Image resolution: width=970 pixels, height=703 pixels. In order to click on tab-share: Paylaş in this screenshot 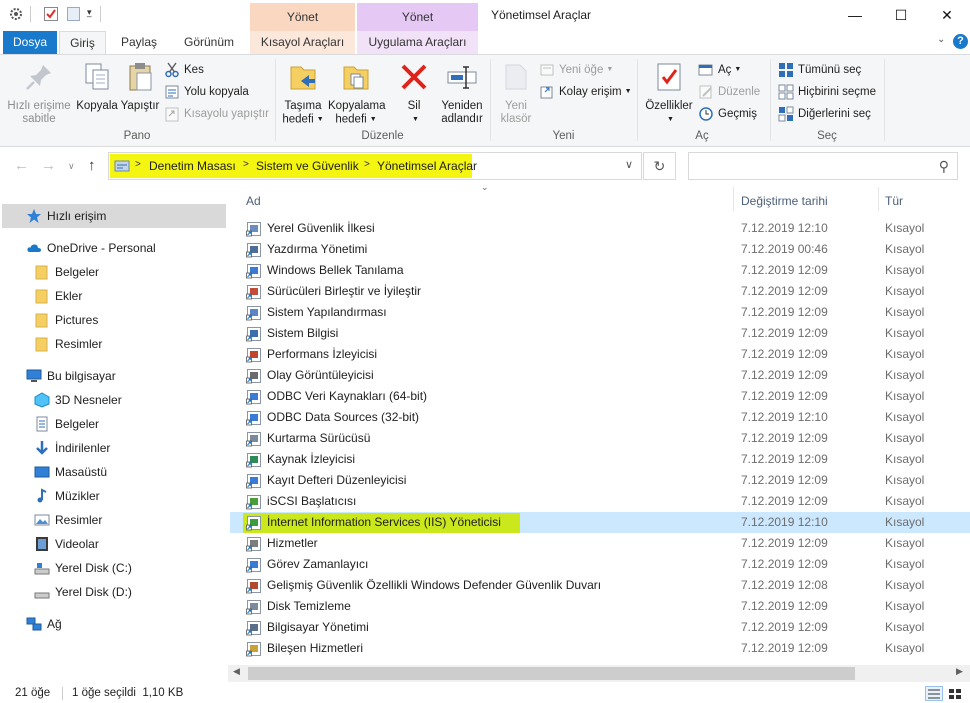, I will do `click(139, 42)`.